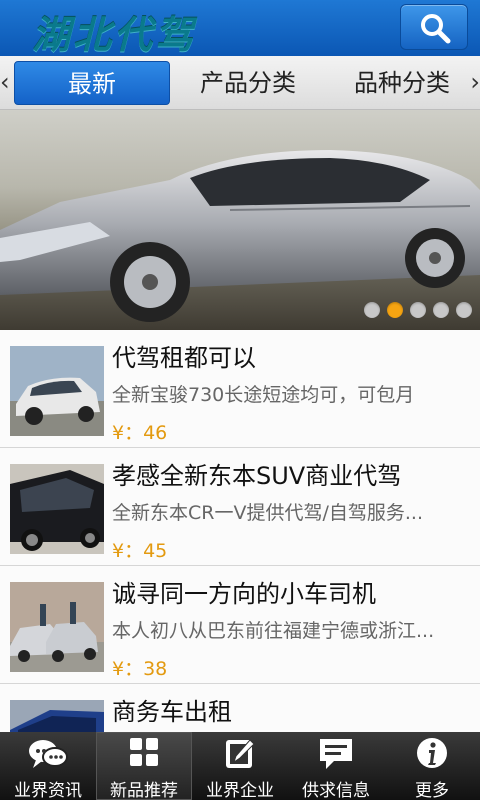 This screenshot has height=800, width=480. I want to click on search-icon, so click(436, 29).